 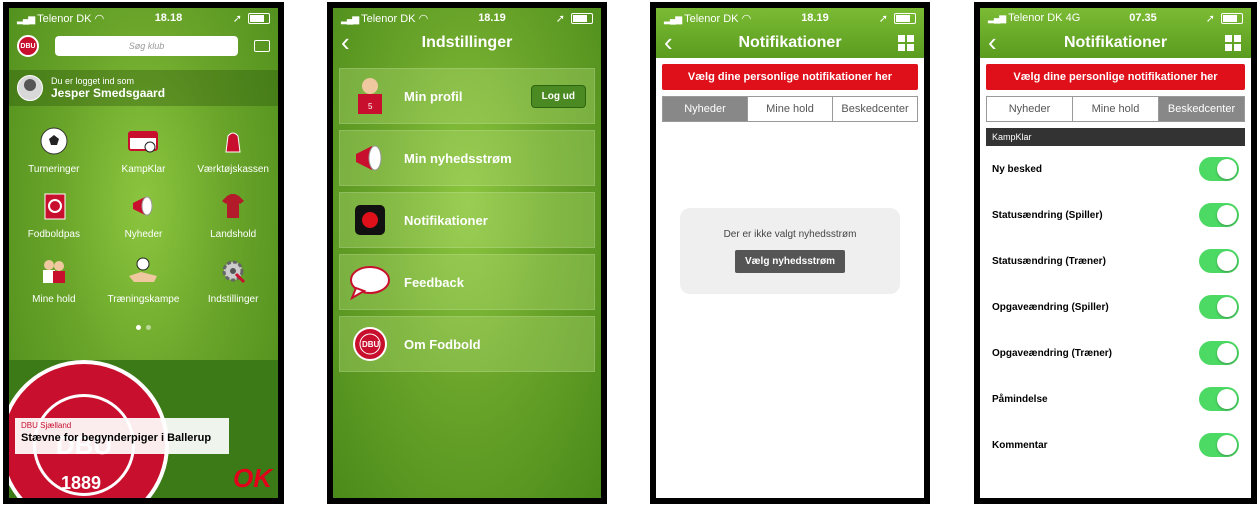 What do you see at coordinates (54, 214) in the screenshot?
I see `tile-fodboldpas: Fodboldpas` at bounding box center [54, 214].